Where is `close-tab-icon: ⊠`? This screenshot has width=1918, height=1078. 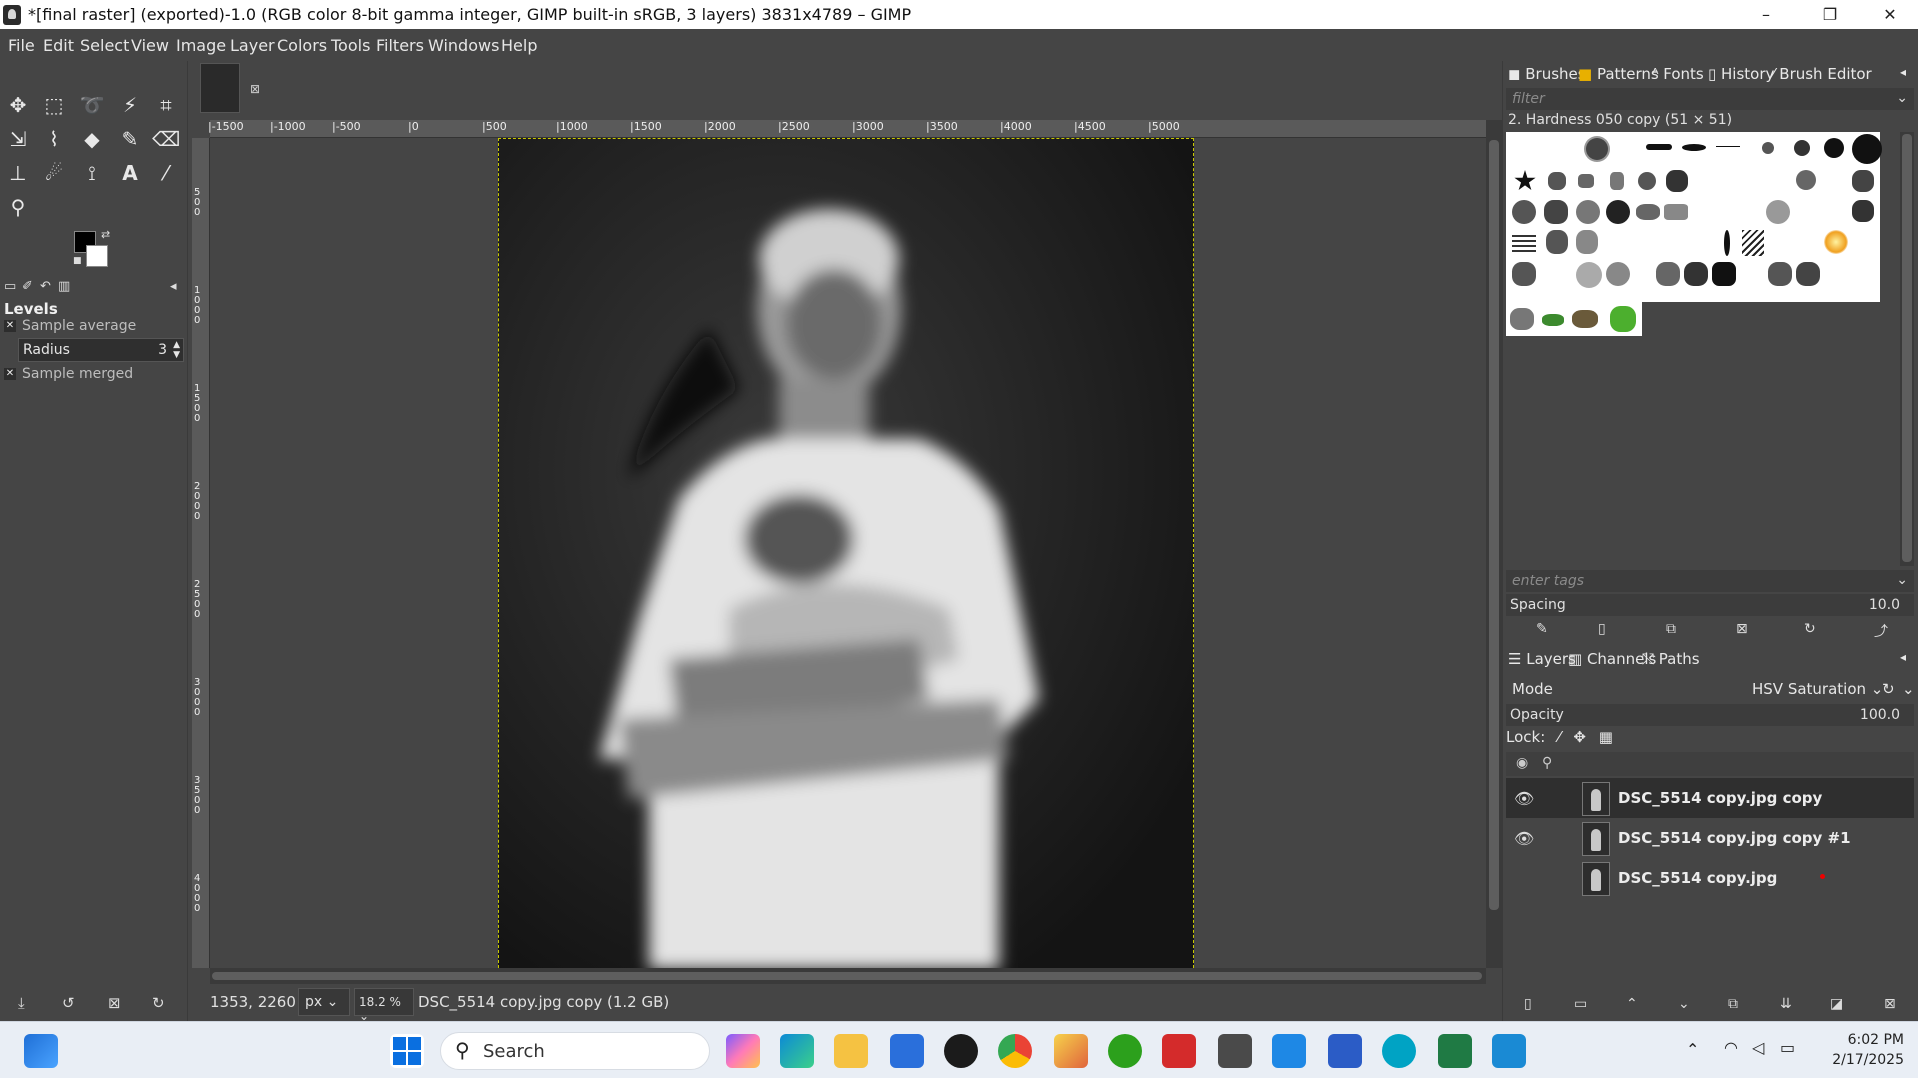
close-tab-icon: ⊠ is located at coordinates (255, 89).